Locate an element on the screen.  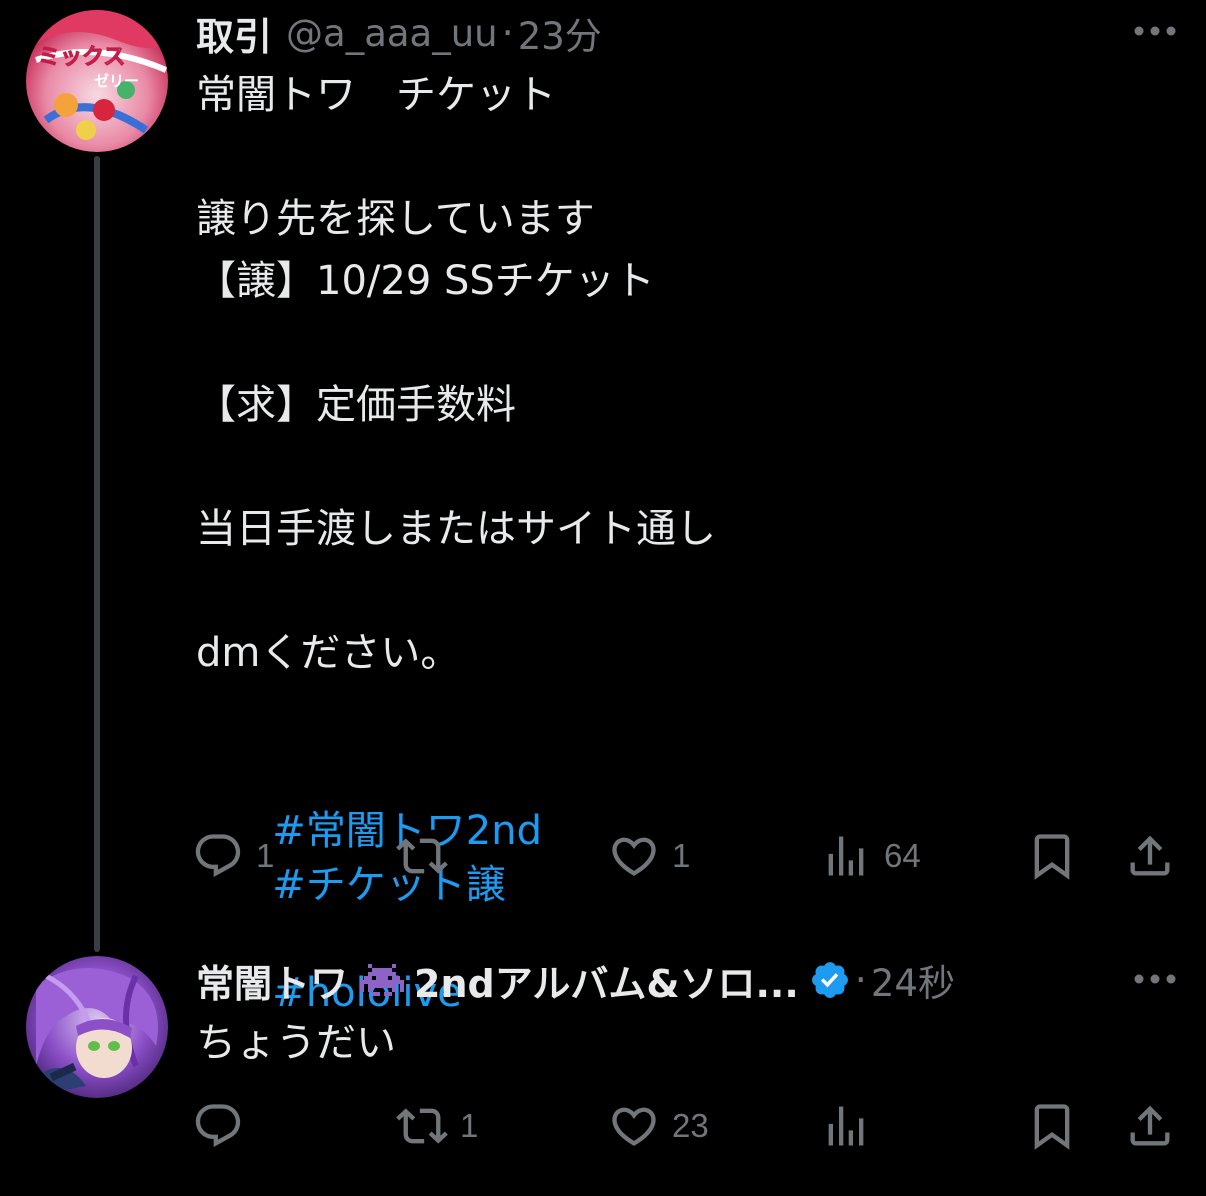
reply-count: 1 is located at coordinates (265, 855).